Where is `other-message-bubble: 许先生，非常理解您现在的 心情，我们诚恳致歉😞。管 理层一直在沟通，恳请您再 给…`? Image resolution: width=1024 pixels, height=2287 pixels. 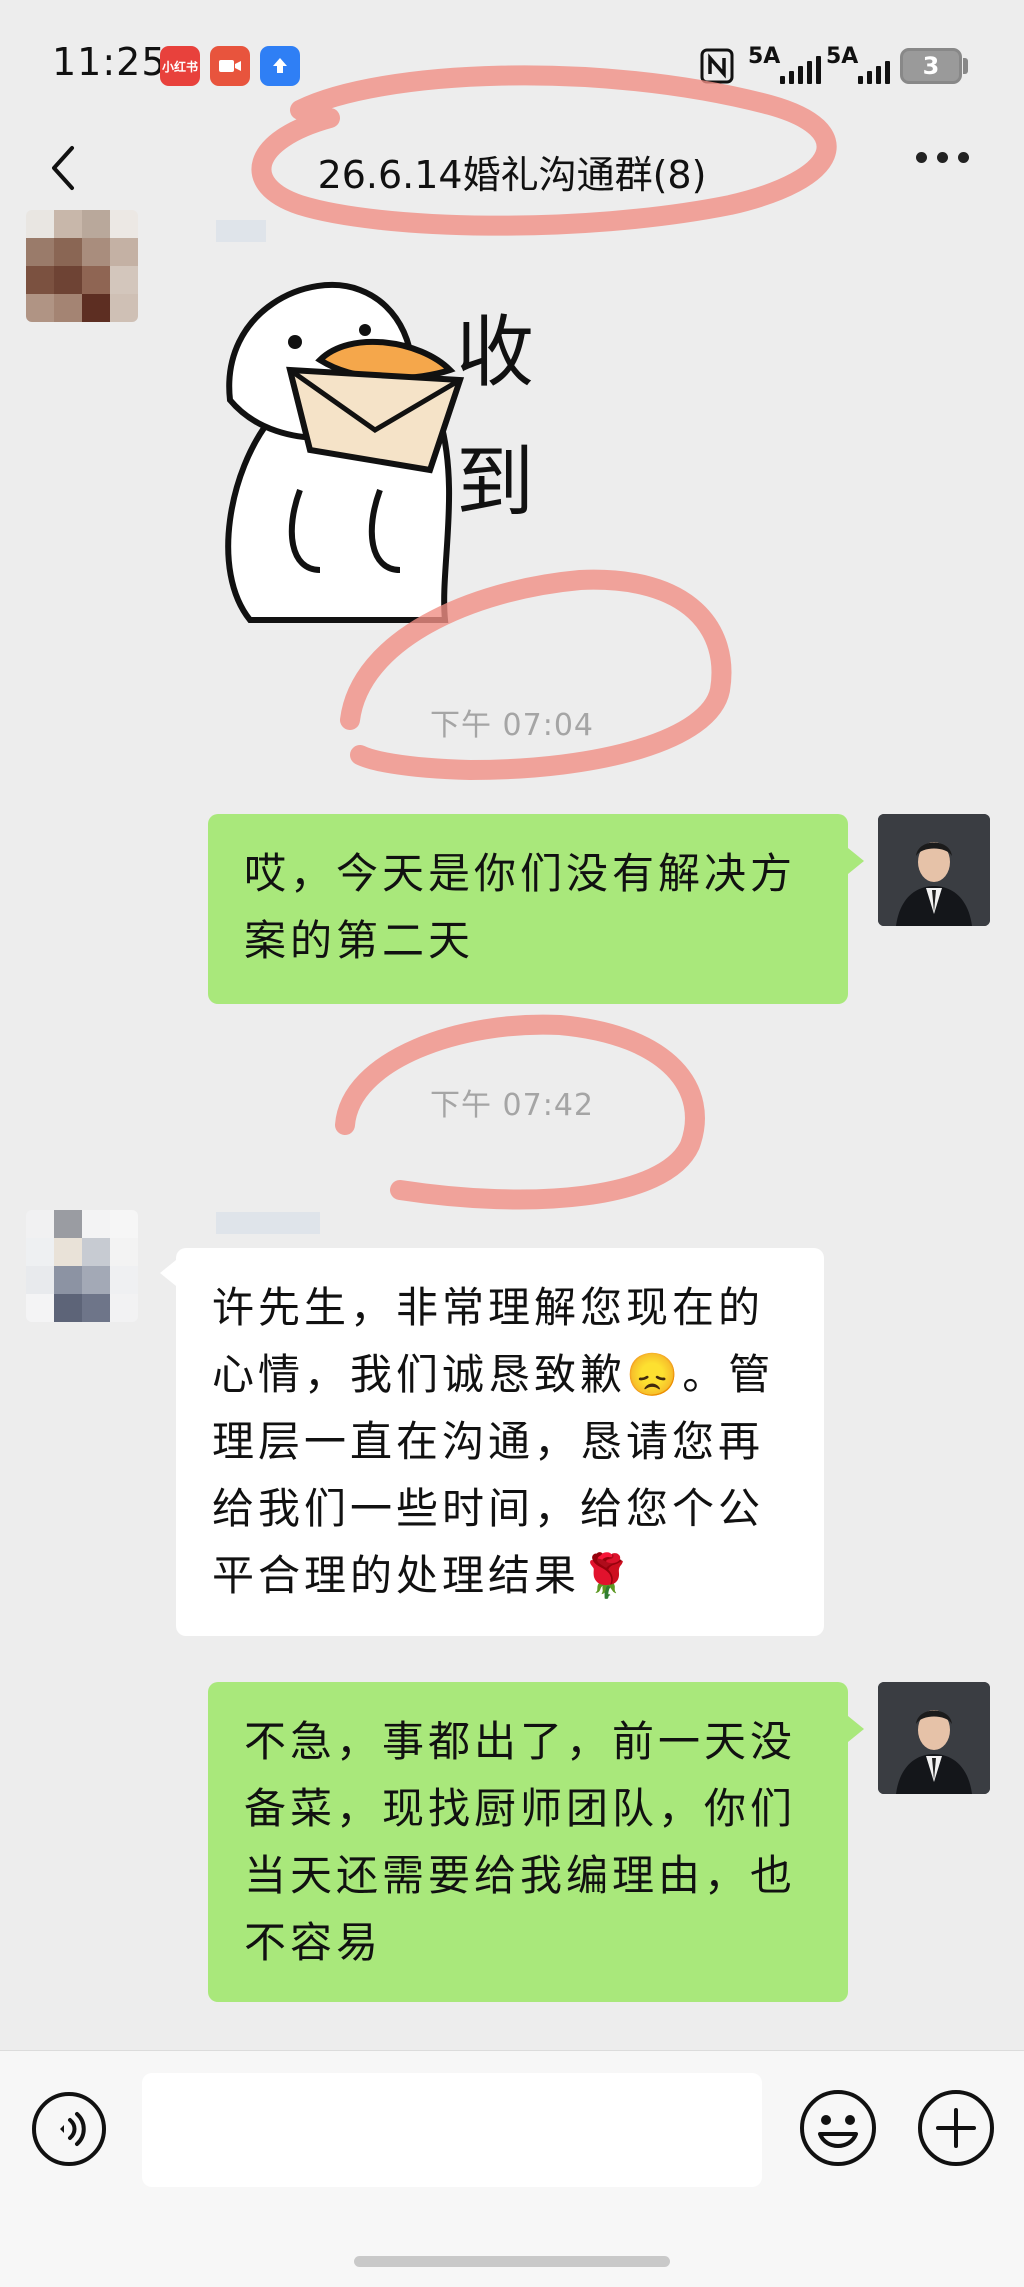 other-message-bubble: 许先生，非常理解您现在的 心情，我们诚恳致歉😞。管 理层一直在沟通，恳请您再 给… is located at coordinates (500, 1442).